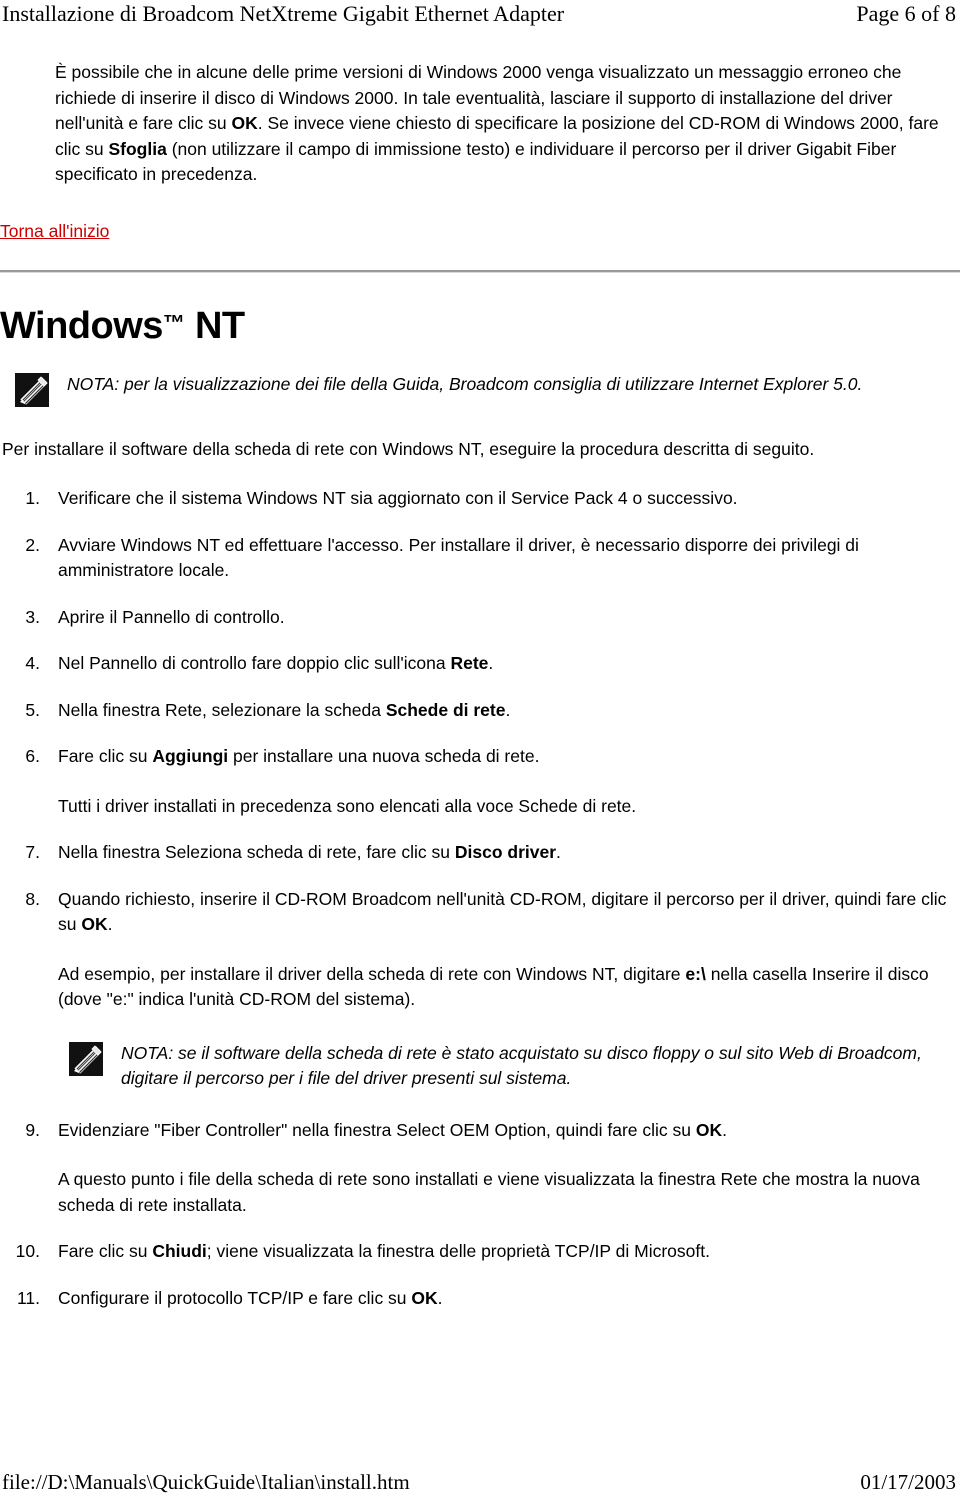 This screenshot has height=1501, width=960. Describe the element at coordinates (81, 325) in the screenshot. I see `section-heading-main: Windows` at that location.